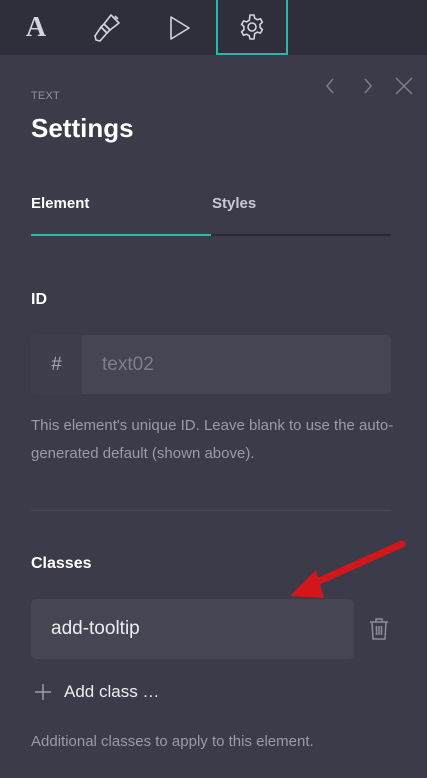 The width and height of the screenshot is (427, 778). What do you see at coordinates (192, 629) in the screenshot?
I see `class-chip: add-tooltip` at bounding box center [192, 629].